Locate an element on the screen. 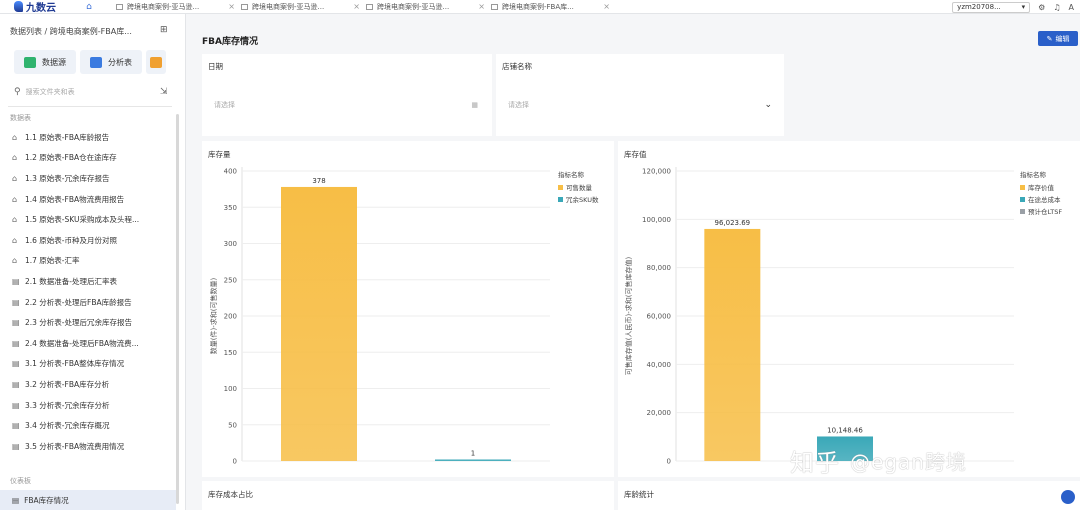 This screenshot has width=1080, height=510. translate-icon: A is located at coordinates (1071, 7).